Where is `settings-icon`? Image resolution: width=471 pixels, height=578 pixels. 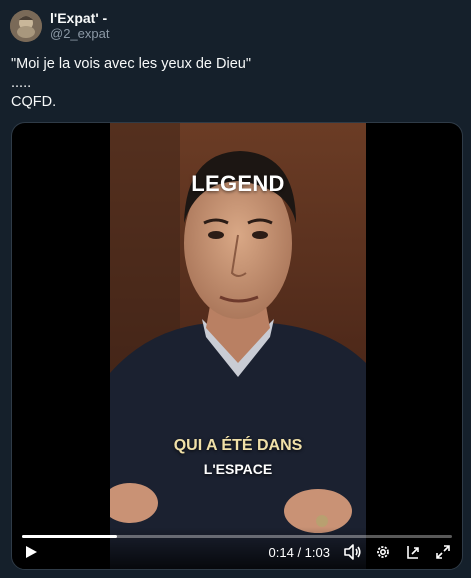 settings-icon is located at coordinates (383, 552).